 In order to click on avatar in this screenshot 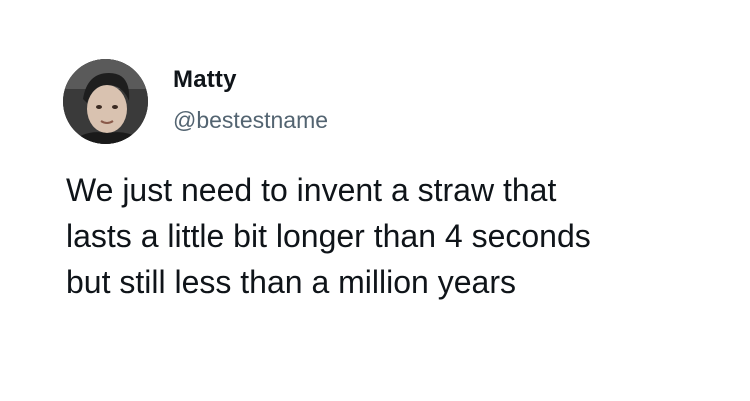, I will do `click(105, 101)`.